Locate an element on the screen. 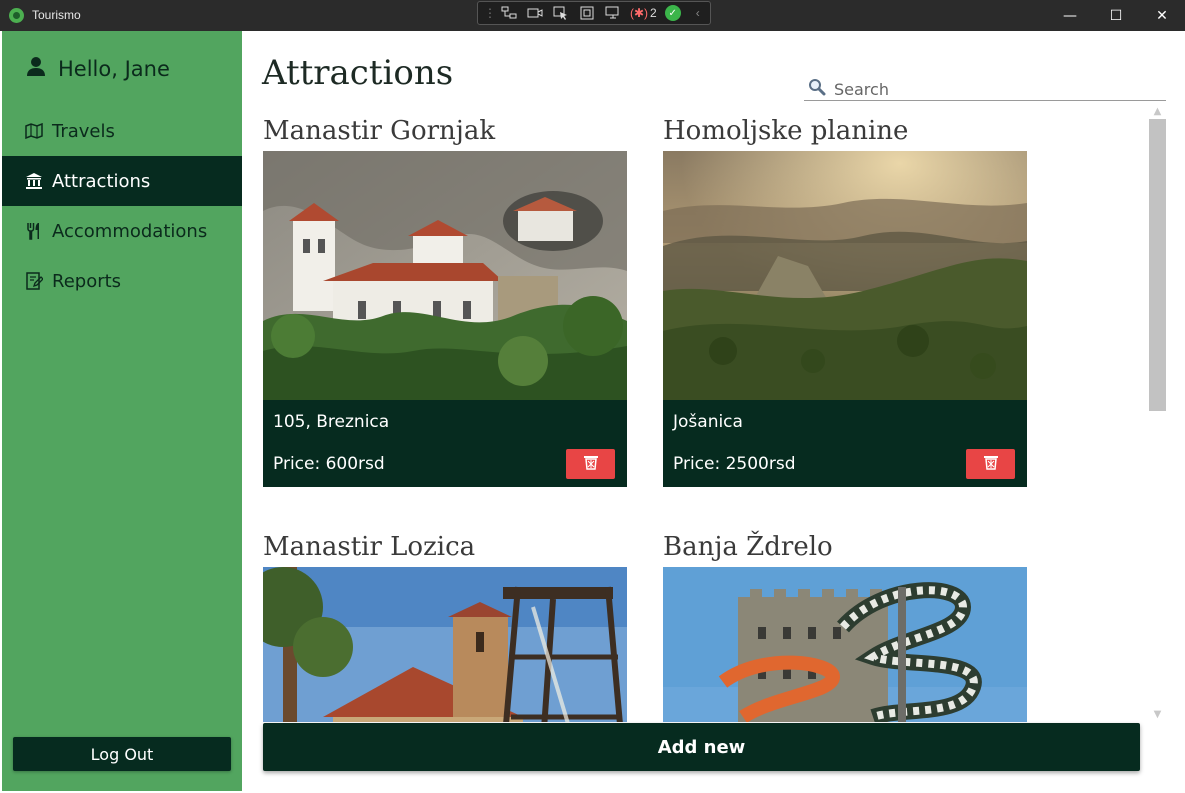  attraction-address: Jošanica is located at coordinates (708, 422).